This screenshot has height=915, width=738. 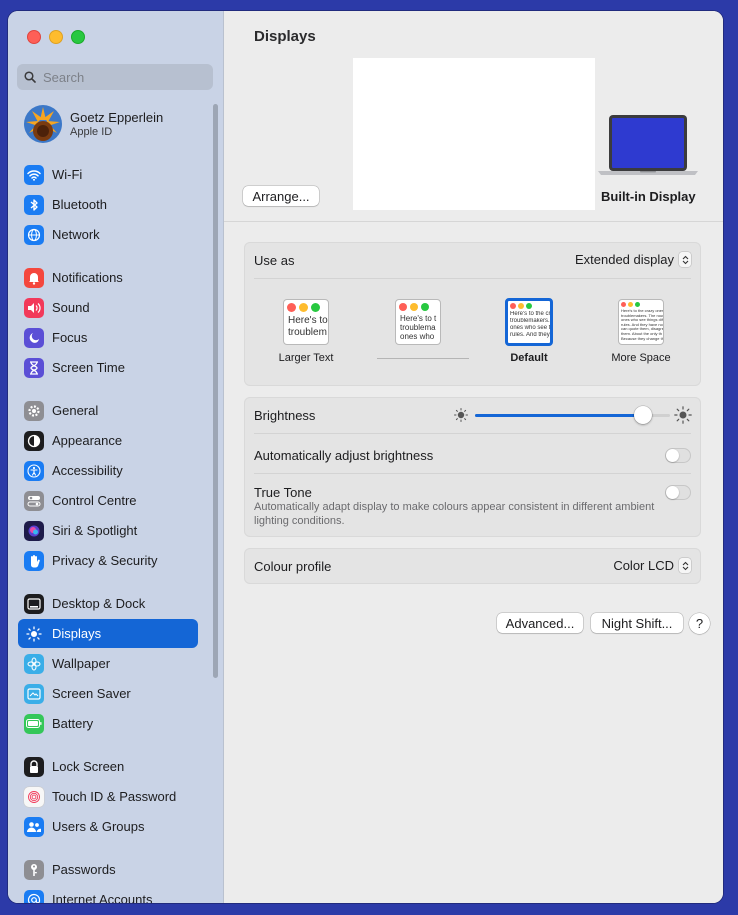 I want to click on sidebar-item-notifications: Notifications, so click(x=108, y=277).